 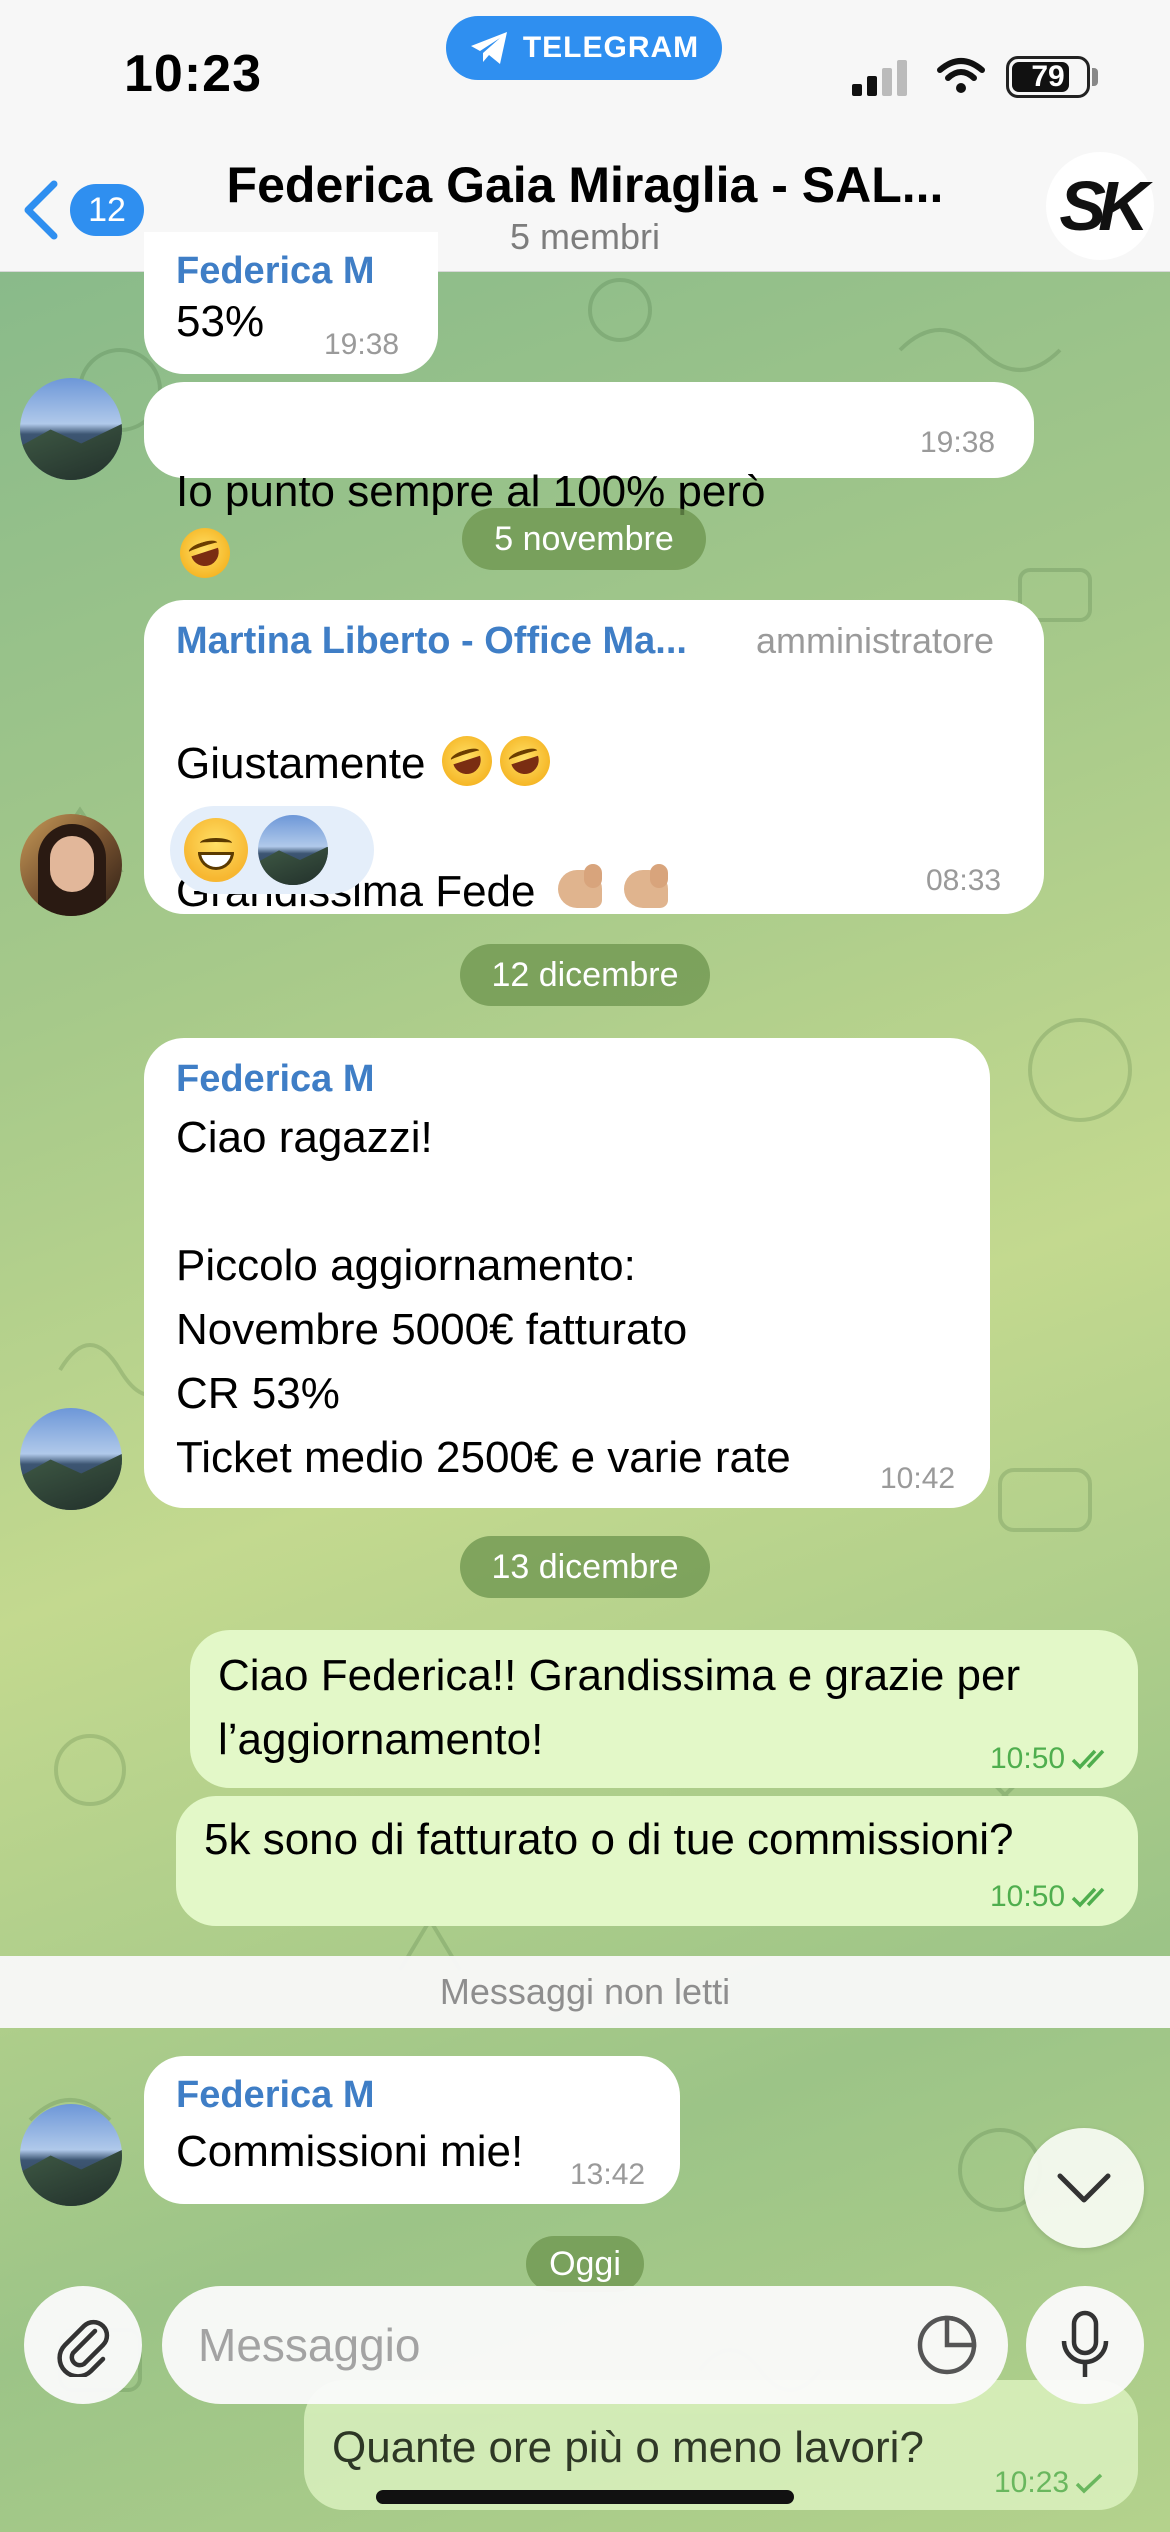 What do you see at coordinates (293, 850) in the screenshot?
I see `reactor-avatar` at bounding box center [293, 850].